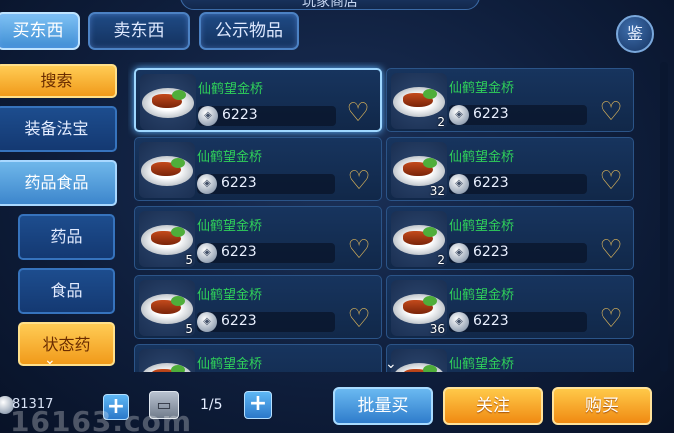 This screenshot has height=433, width=674. Describe the element at coordinates (249, 31) in the screenshot. I see `tab-public-items: 公示物品` at that location.